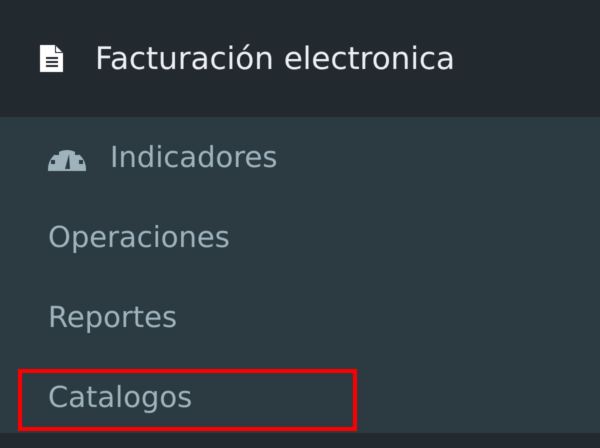 The image size is (600, 448). I want to click on menu-item: Indicadores, so click(163, 157).